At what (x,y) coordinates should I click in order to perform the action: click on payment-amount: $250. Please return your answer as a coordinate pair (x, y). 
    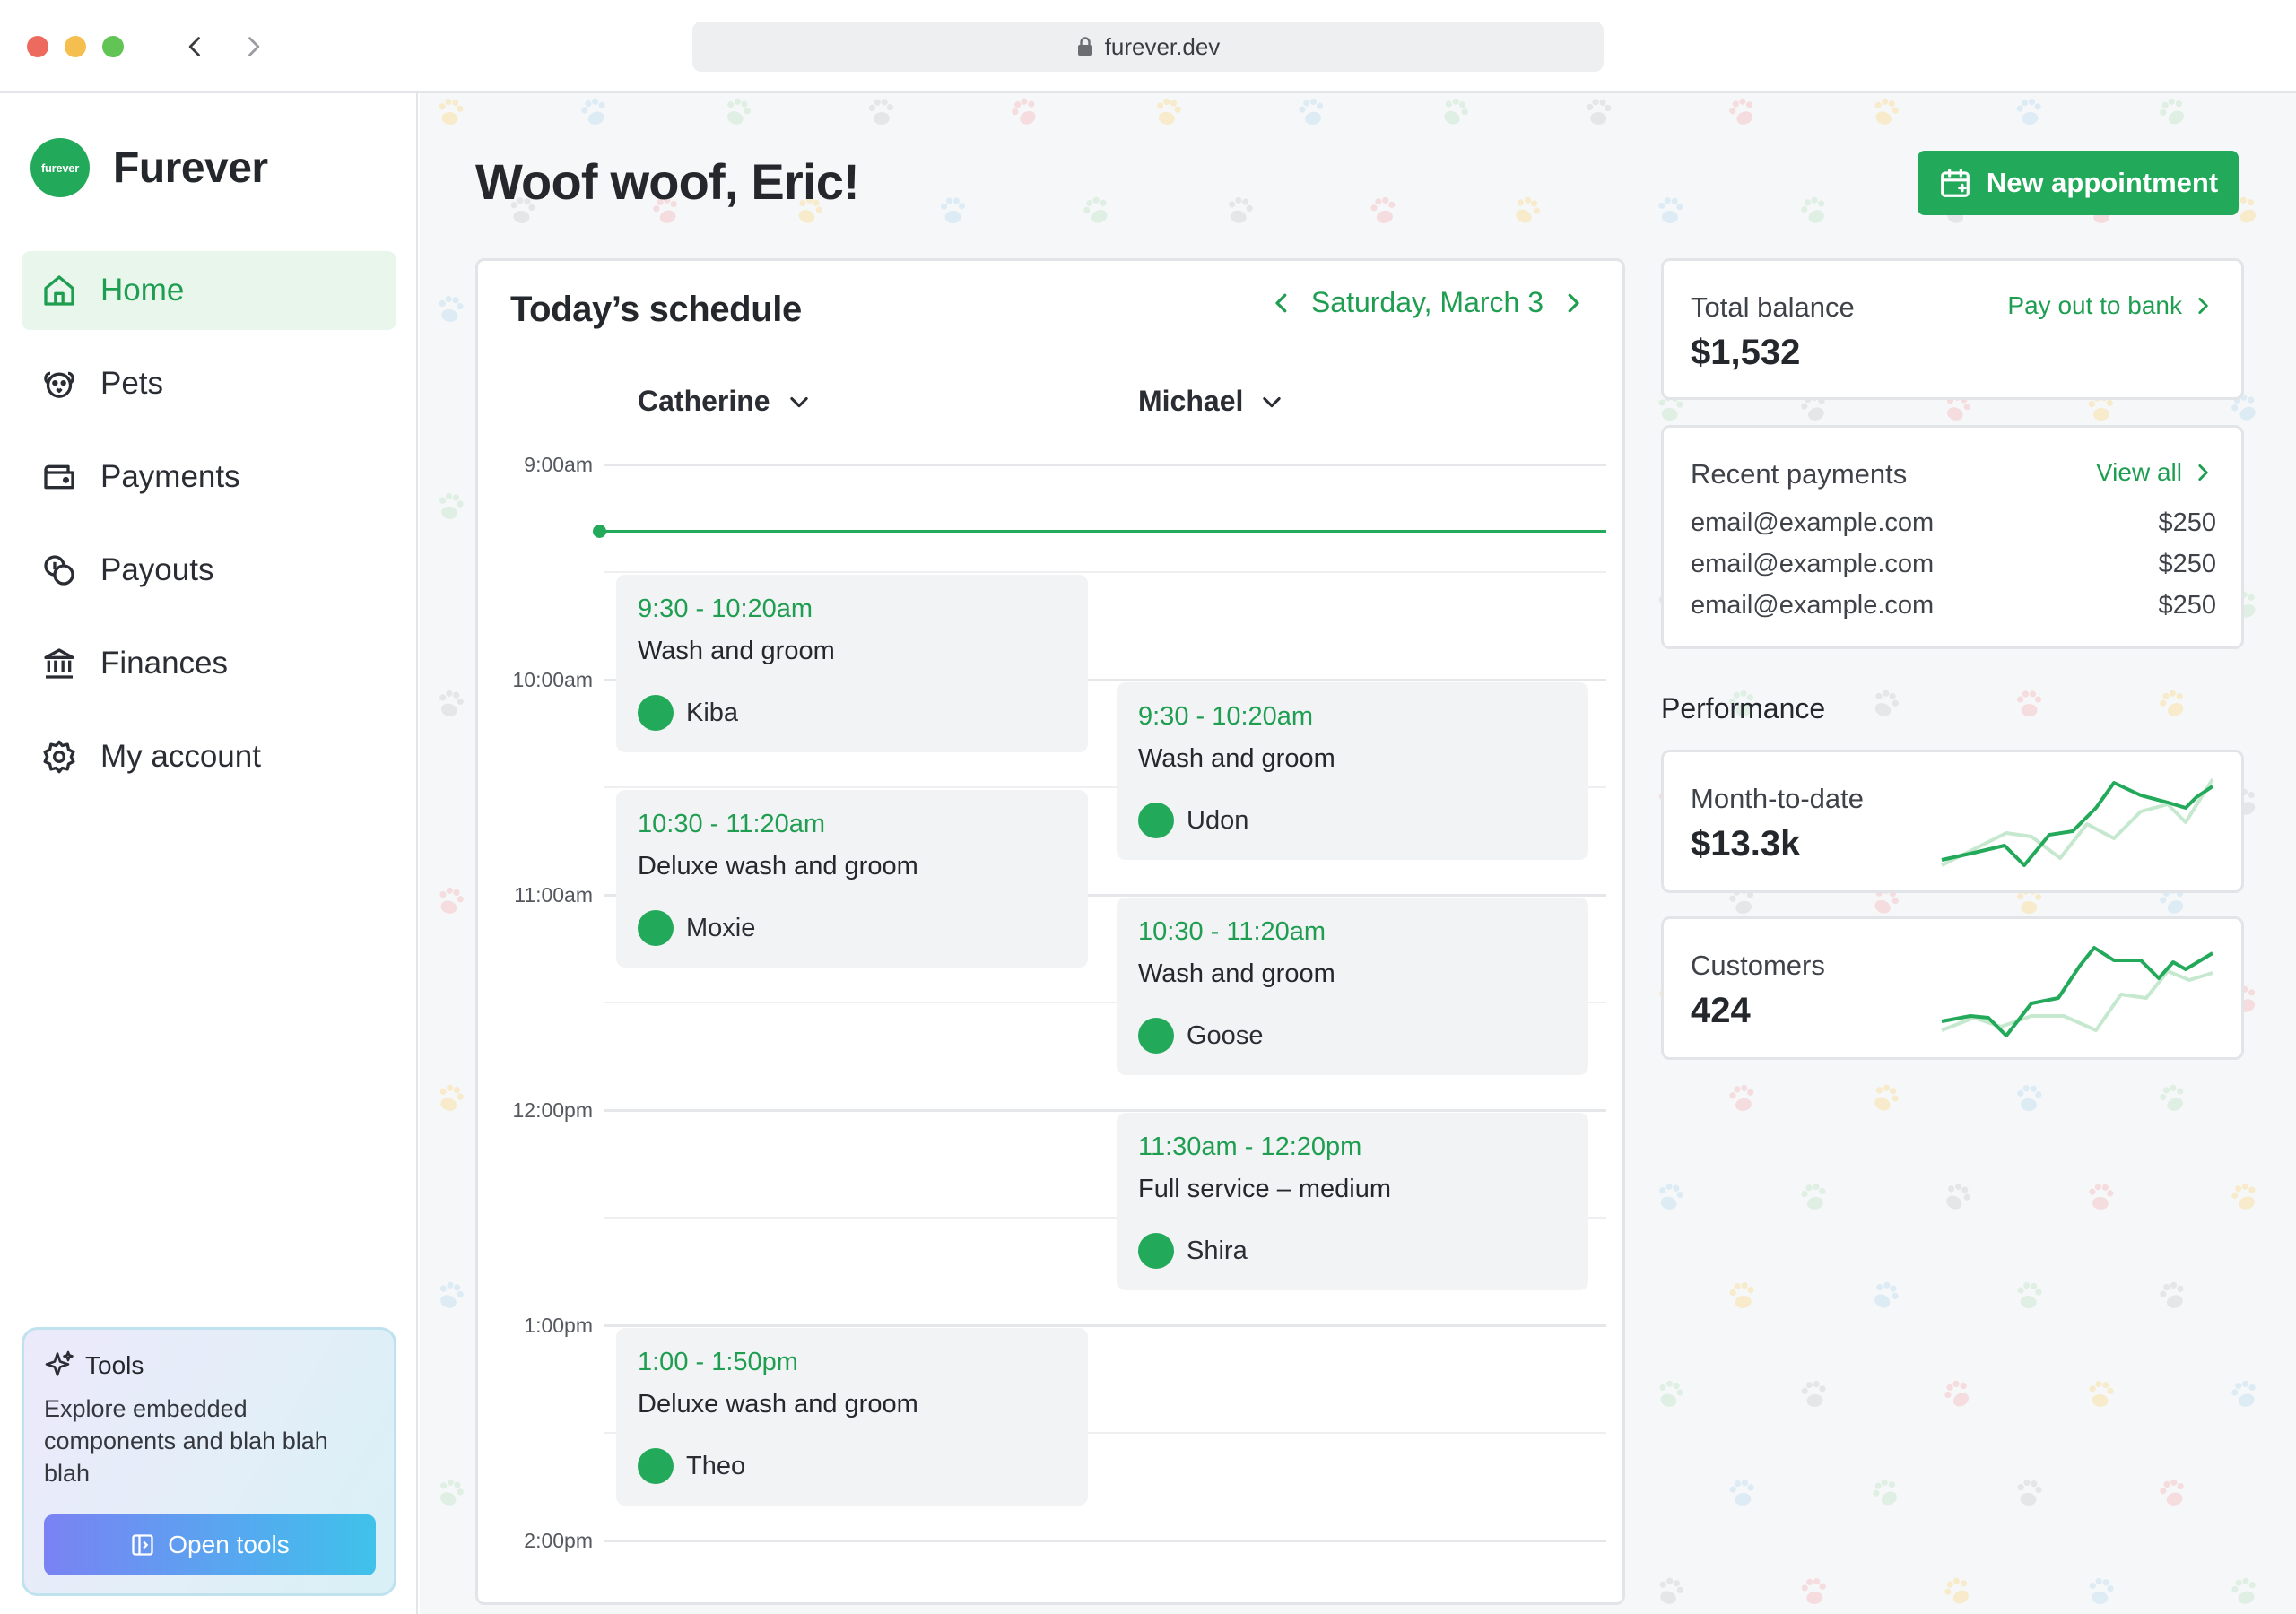
    Looking at the image, I should click on (2187, 605).